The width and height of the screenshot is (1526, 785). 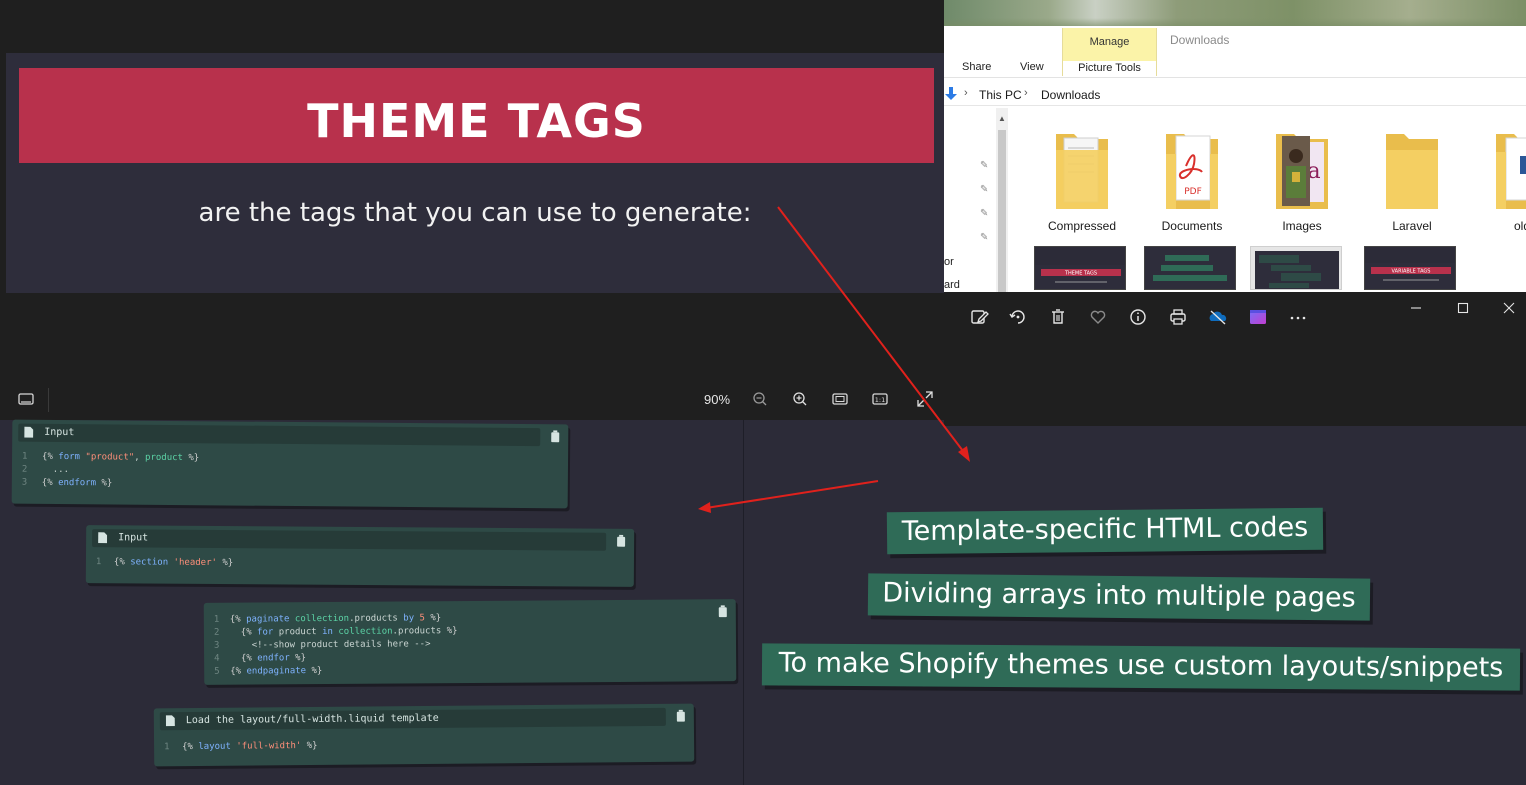 I want to click on print-icon, so click(x=1178, y=317).